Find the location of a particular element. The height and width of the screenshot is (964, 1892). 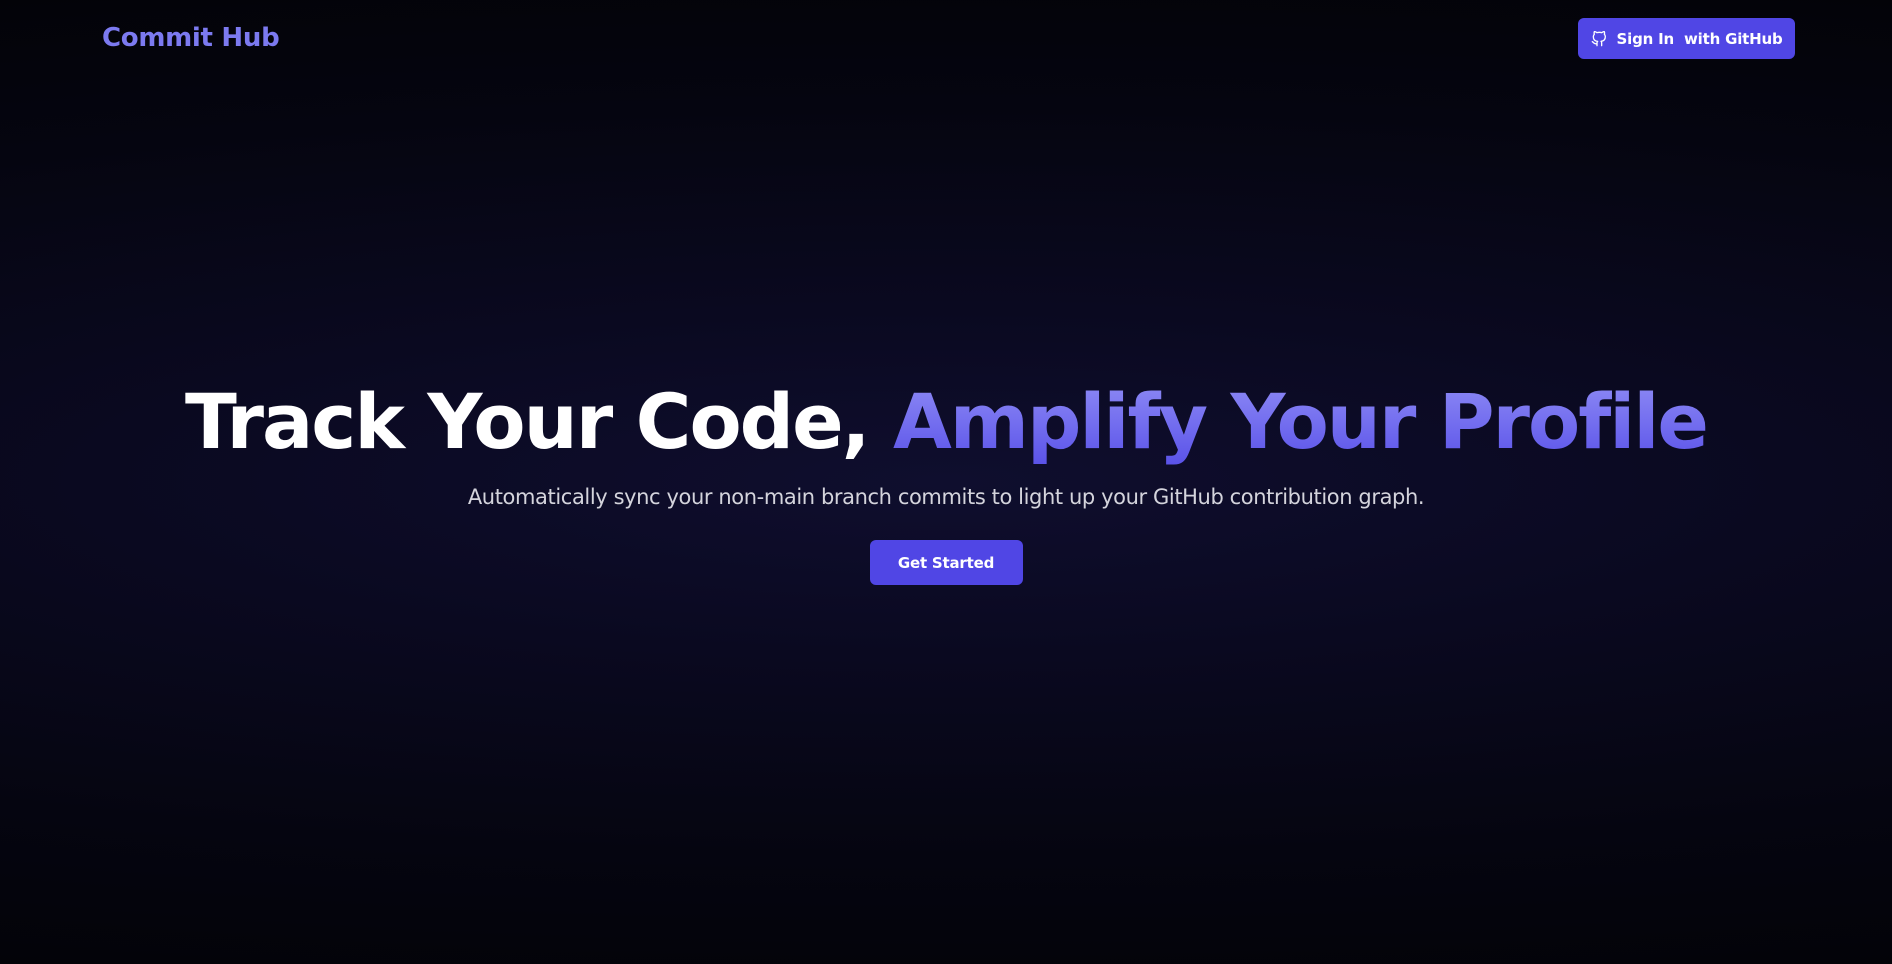

signin-with-github-button: Sign In with GitHub is located at coordinates (1686, 38).